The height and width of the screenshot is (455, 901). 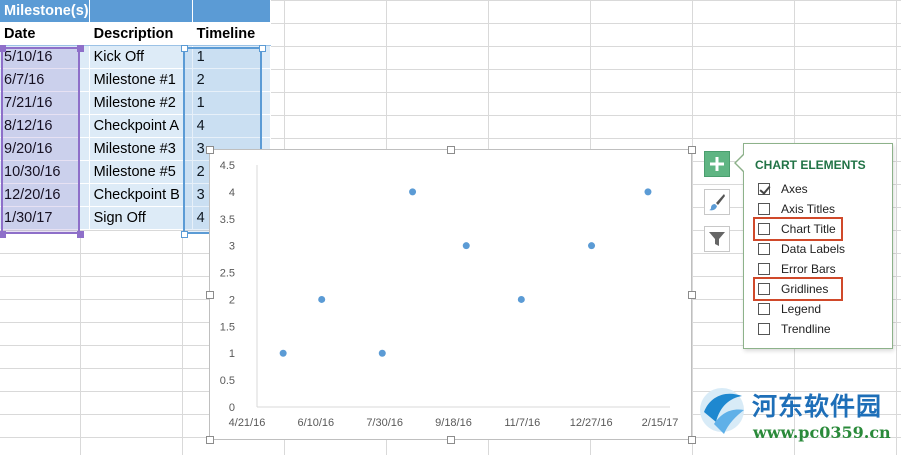 What do you see at coordinates (141, 80) in the screenshot?
I see `description-cell: Milestone #1` at bounding box center [141, 80].